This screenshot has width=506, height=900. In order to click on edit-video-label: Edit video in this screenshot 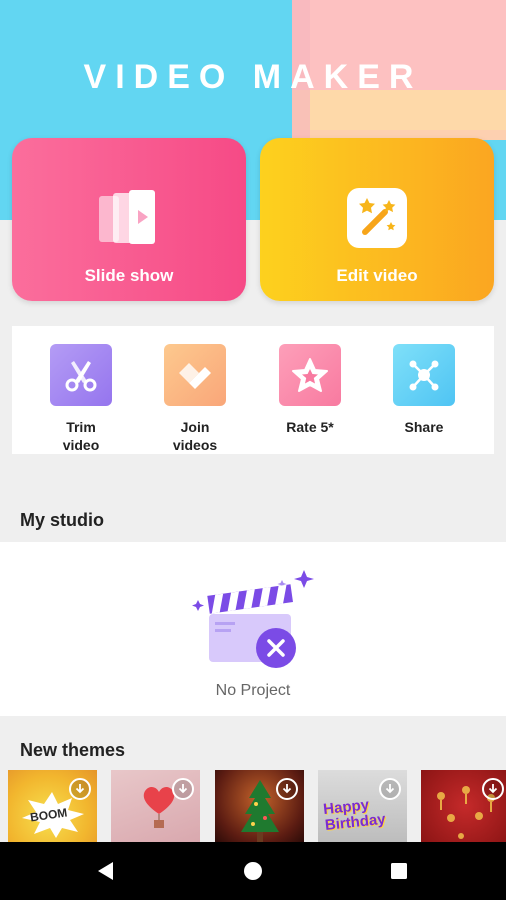, I will do `click(377, 275)`.